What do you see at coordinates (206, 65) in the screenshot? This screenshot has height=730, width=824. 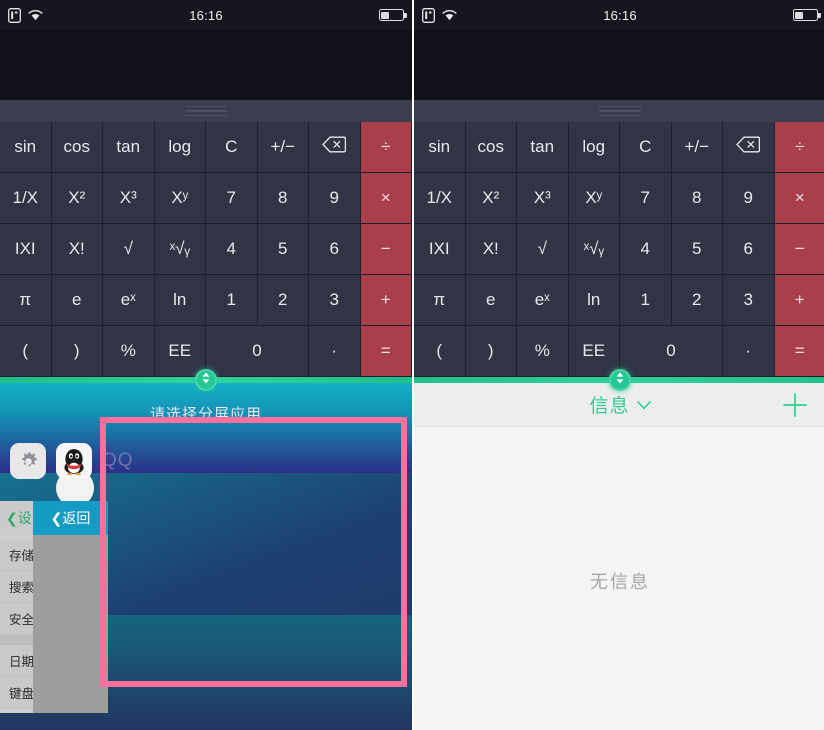 I see `calculator-display` at bounding box center [206, 65].